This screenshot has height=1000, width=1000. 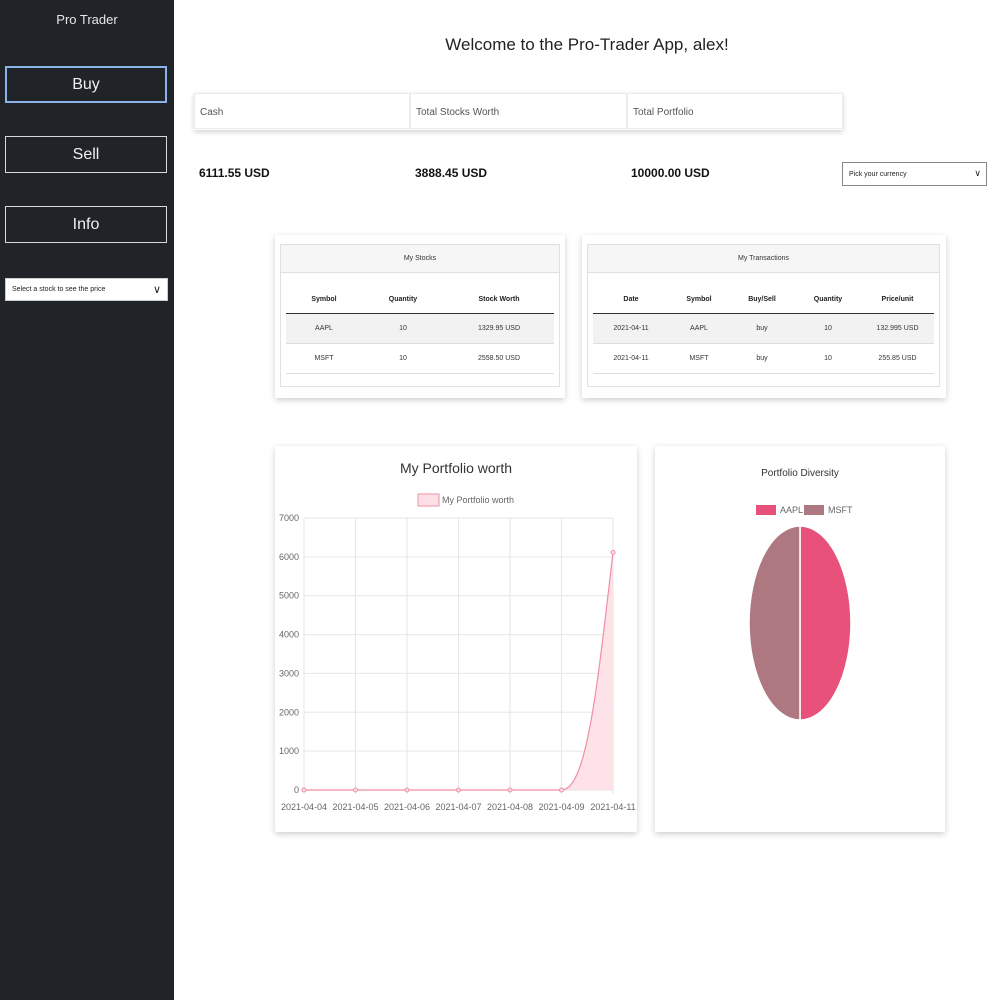 I want to click on info-button: Info, so click(x=86, y=224).